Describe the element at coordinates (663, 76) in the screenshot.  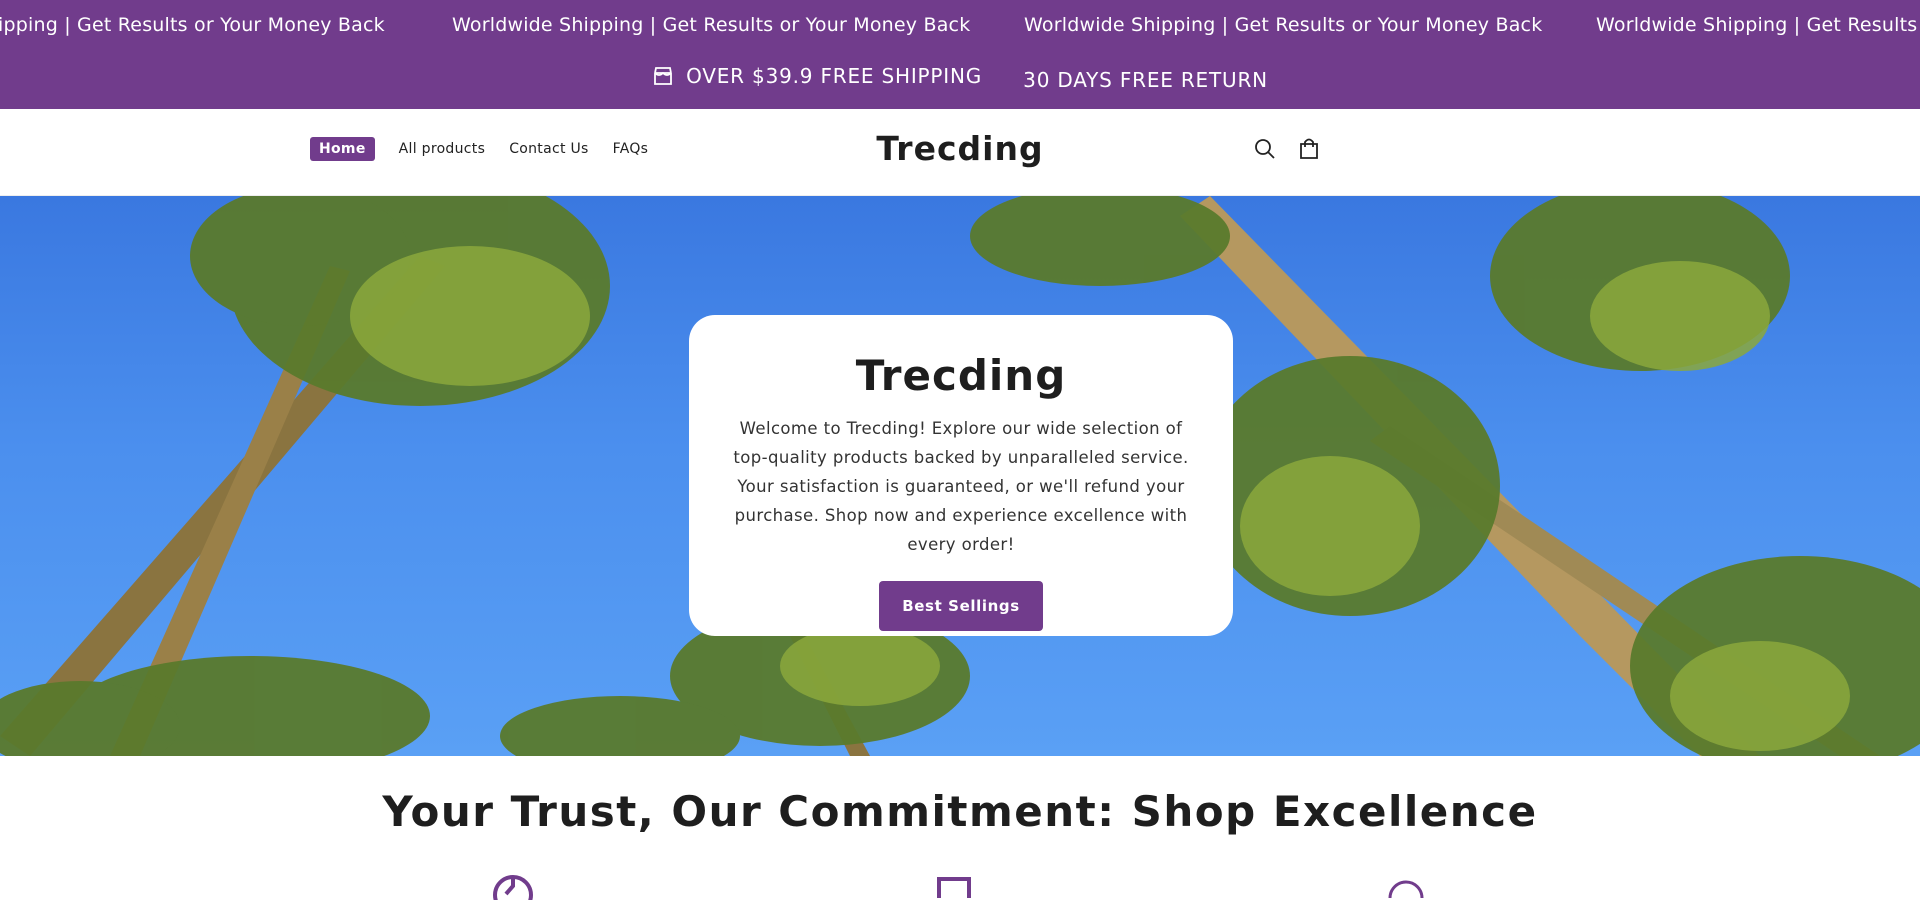
I see `store-icon` at that location.